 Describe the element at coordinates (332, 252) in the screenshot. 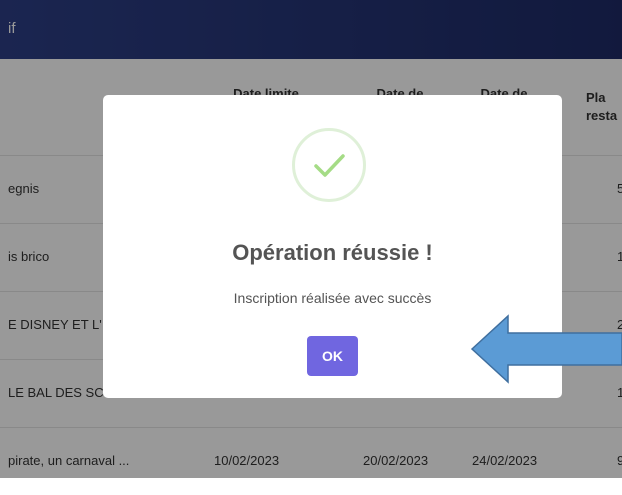

I see `dialog-title: Opération réussie !` at that location.